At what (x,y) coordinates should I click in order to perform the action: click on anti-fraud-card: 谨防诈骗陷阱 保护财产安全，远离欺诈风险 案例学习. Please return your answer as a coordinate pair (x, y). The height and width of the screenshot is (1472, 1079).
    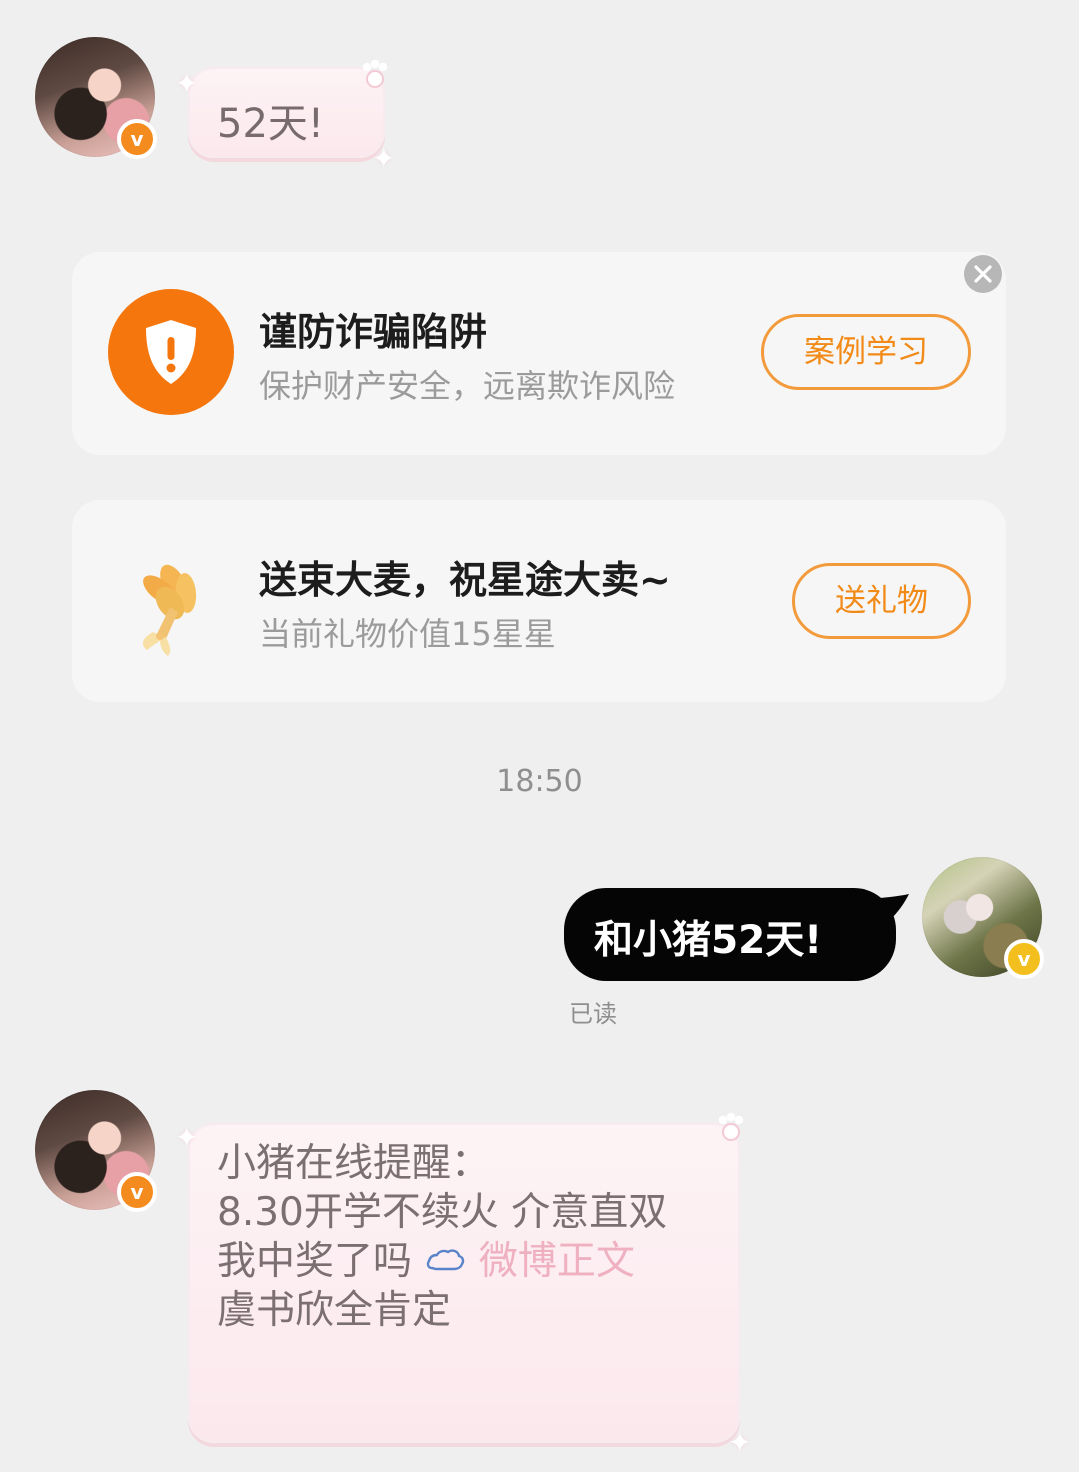
    Looking at the image, I should click on (539, 353).